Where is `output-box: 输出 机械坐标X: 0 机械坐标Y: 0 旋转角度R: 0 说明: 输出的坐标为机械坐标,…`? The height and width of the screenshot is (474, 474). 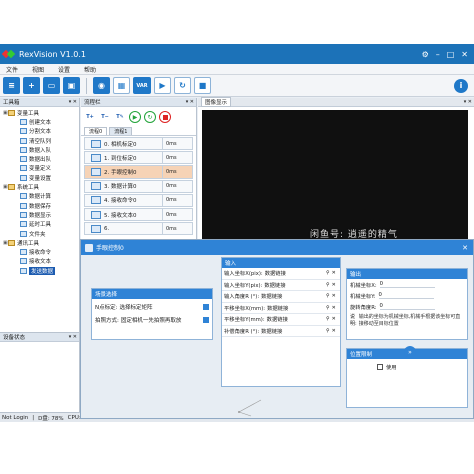 output-box: 输出 机械坐标X: 0 机械坐标Y: 0 旋转角度R: 0 说明: 输出的坐标为机械坐标,… is located at coordinates (407, 304).